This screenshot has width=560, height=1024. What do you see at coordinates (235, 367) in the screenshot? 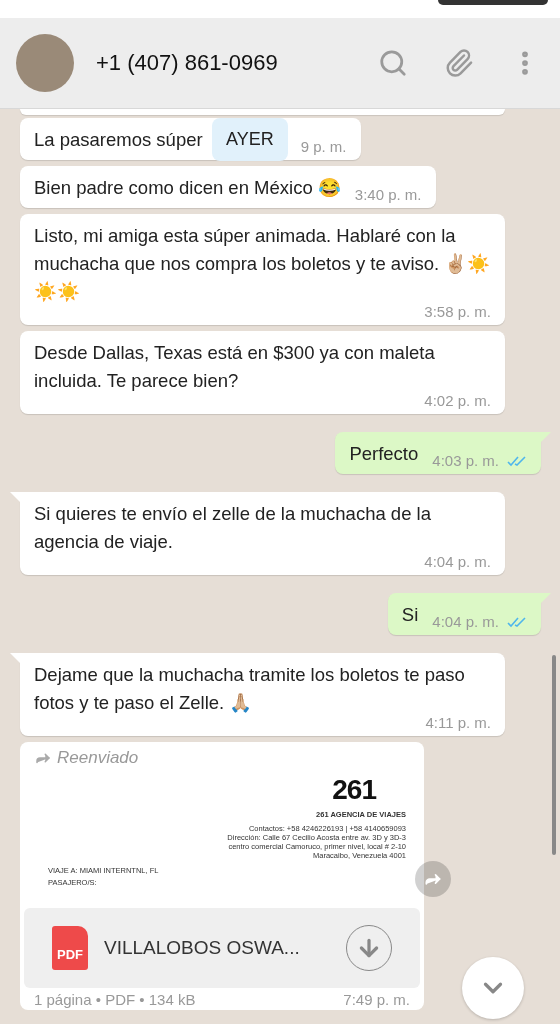
I see `message-text: Desde Dallas, Texas está en $300 ya con maleta incluida. Te parece bien?` at bounding box center [235, 367].